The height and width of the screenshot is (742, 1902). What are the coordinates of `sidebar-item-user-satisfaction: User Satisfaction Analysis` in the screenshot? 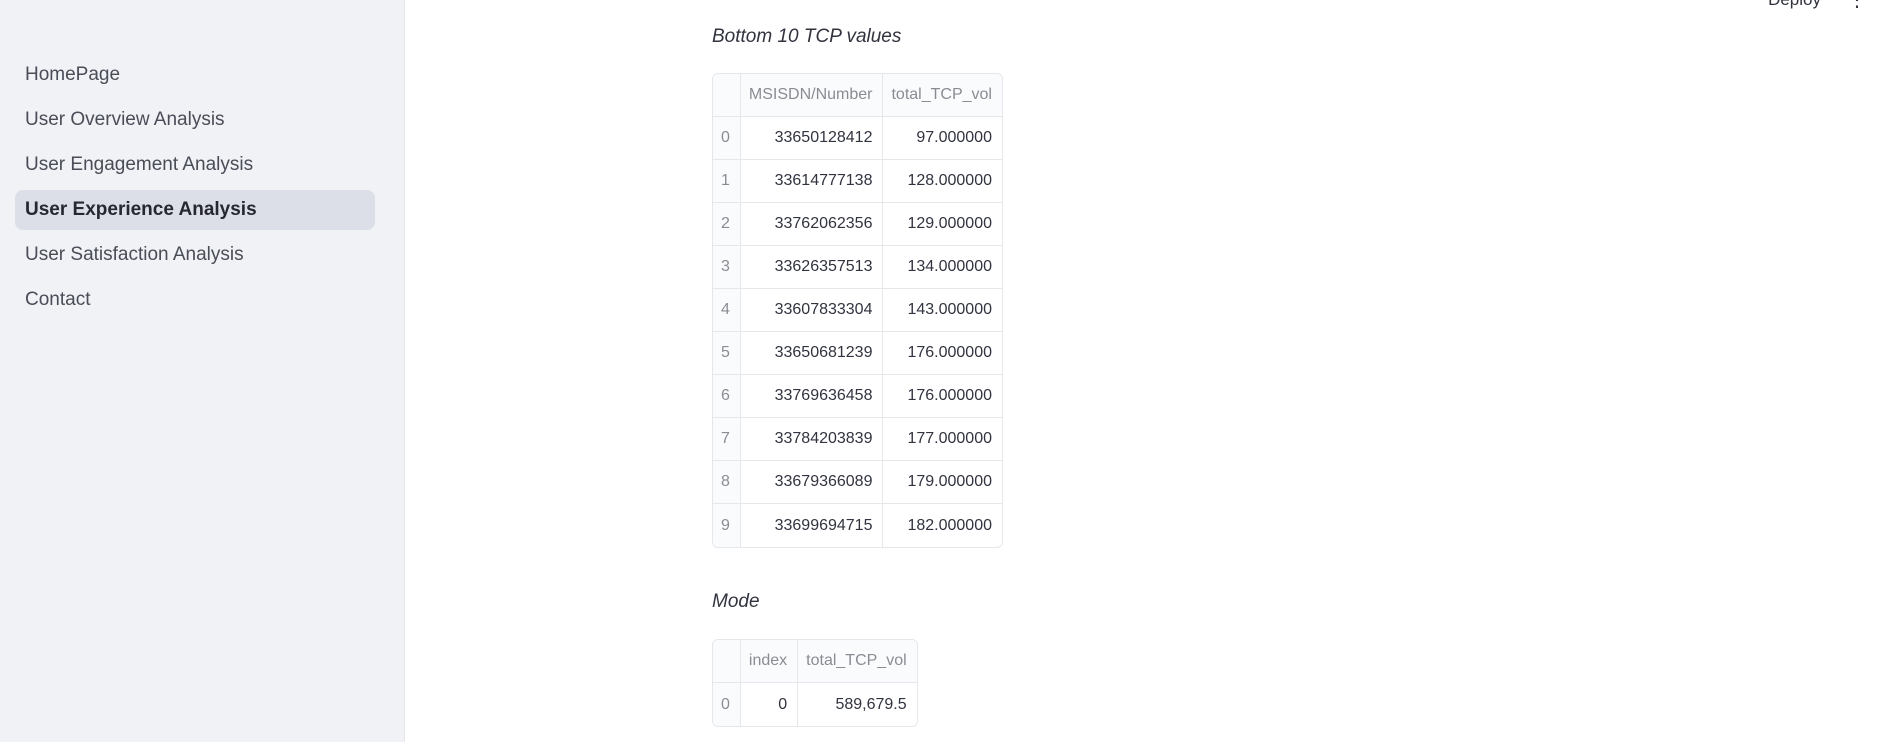 It's located at (195, 255).